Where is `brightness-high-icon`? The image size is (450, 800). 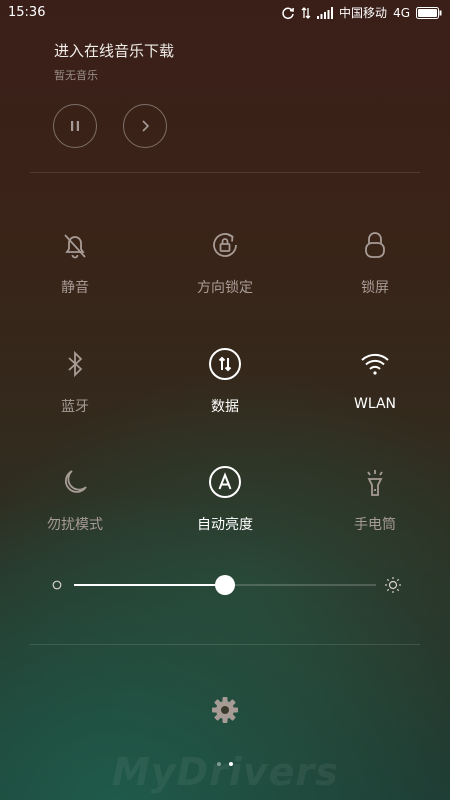
brightness-high-icon is located at coordinates (393, 585).